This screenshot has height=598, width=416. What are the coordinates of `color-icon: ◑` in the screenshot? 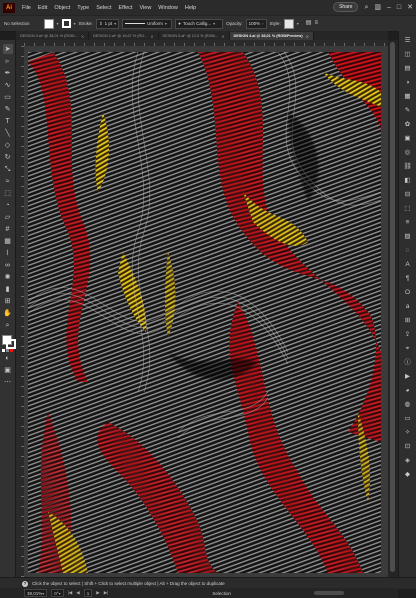 It's located at (408, 83).